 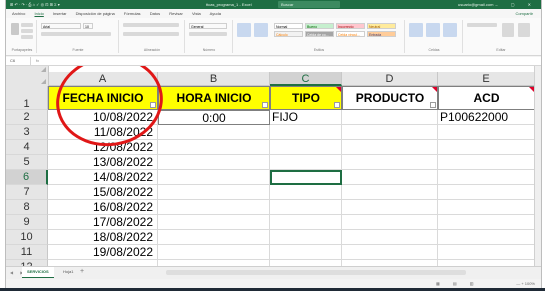 What do you see at coordinates (306, 117) in the screenshot?
I see `cell-c2: FIJO` at bounding box center [306, 117].